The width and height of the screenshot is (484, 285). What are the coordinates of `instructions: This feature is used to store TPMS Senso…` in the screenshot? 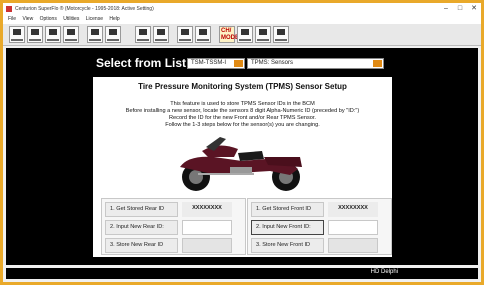 It's located at (242, 114).